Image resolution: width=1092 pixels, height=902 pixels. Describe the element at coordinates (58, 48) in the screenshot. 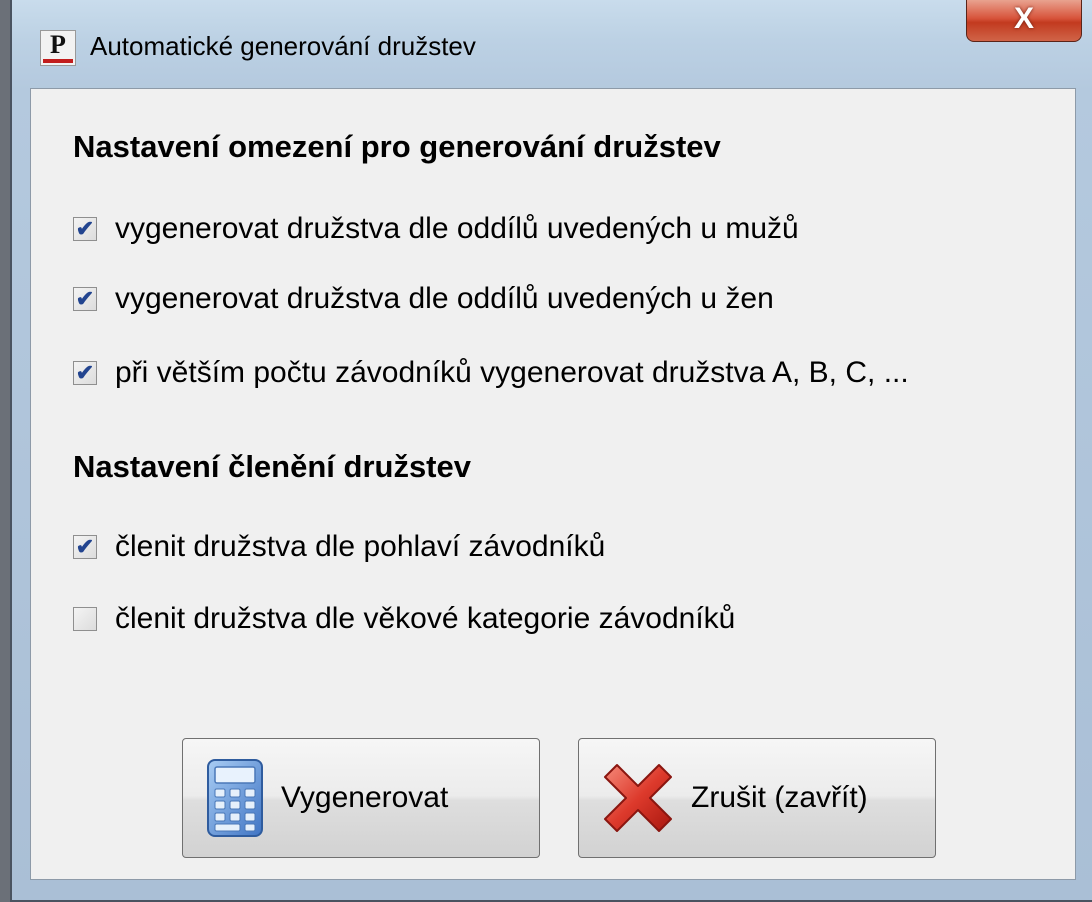

I see `app-icon: P` at that location.